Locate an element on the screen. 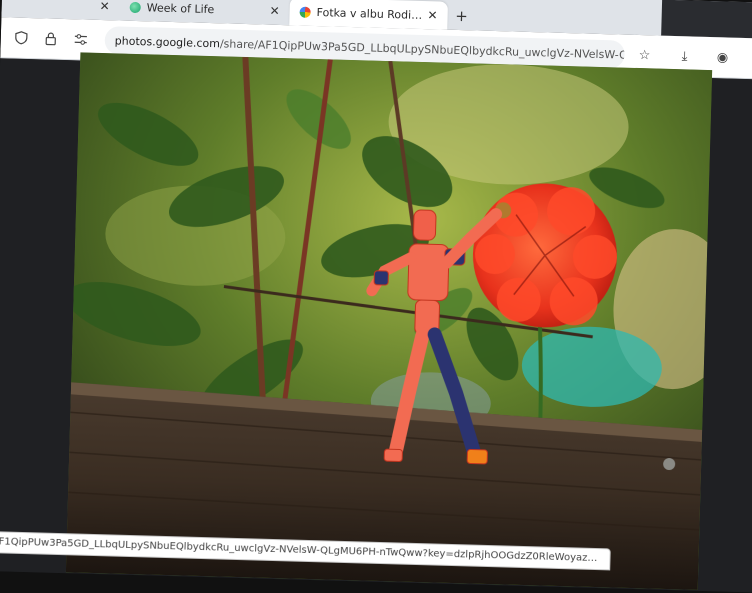  tab-title: Fotka v albu Rodinný scuk na zahradě is located at coordinates (371, 14).